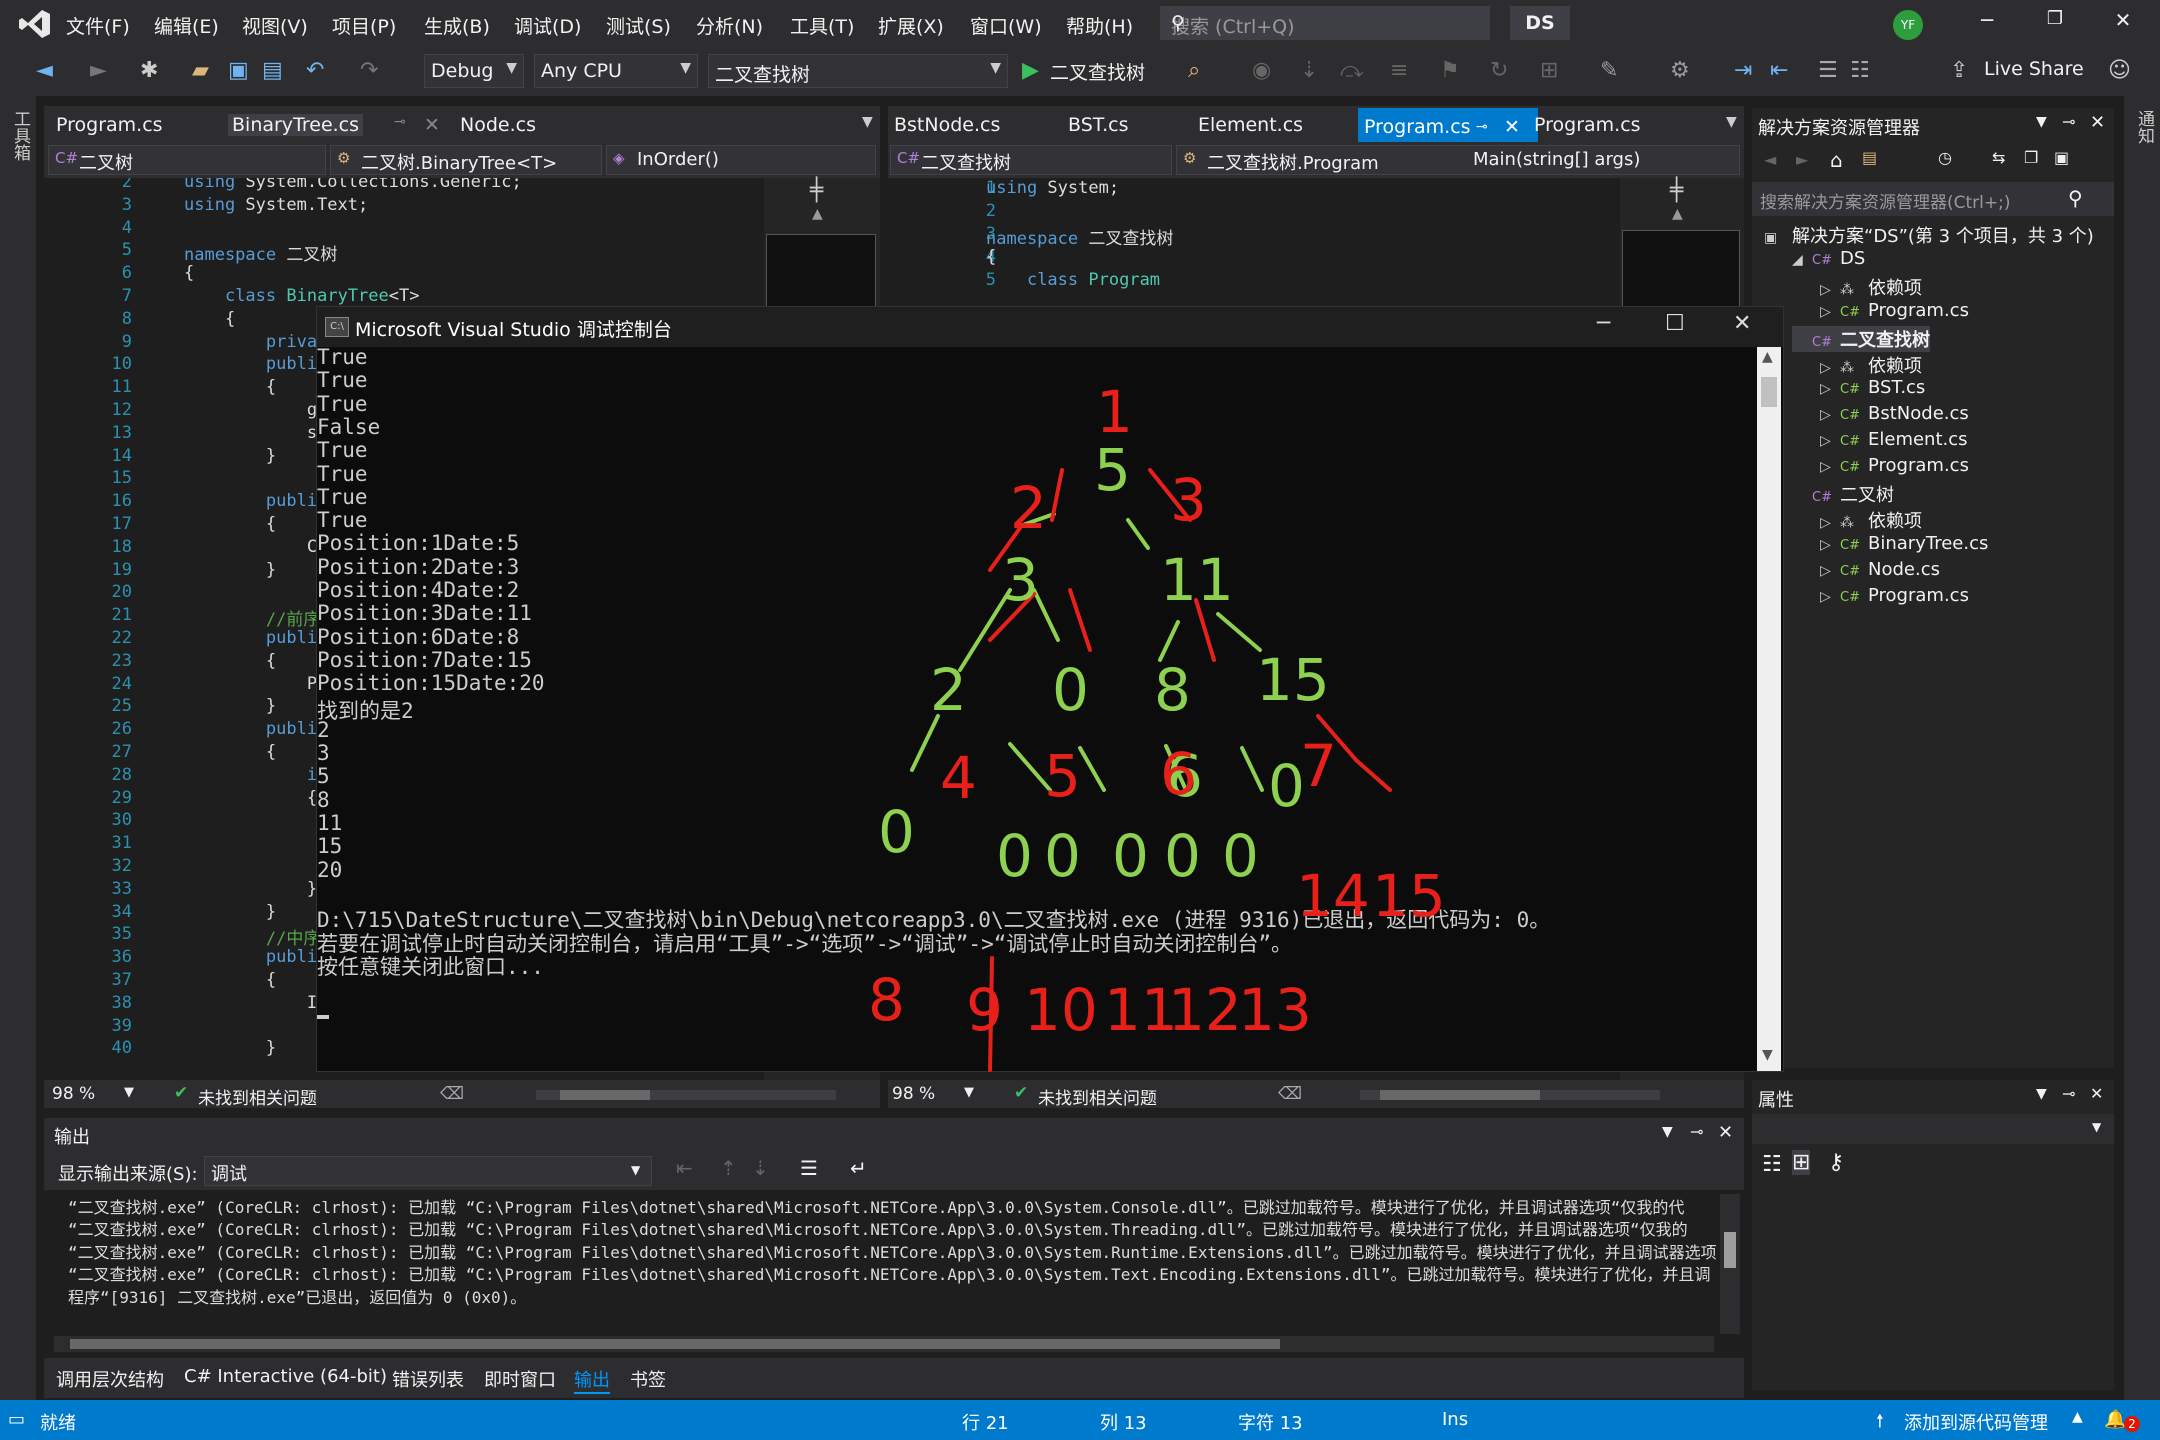 The width and height of the screenshot is (2160, 1440). Describe the element at coordinates (1880, 413) in the screenshot. I see `tree-item: ▷ C# BstNode.cs` at that location.